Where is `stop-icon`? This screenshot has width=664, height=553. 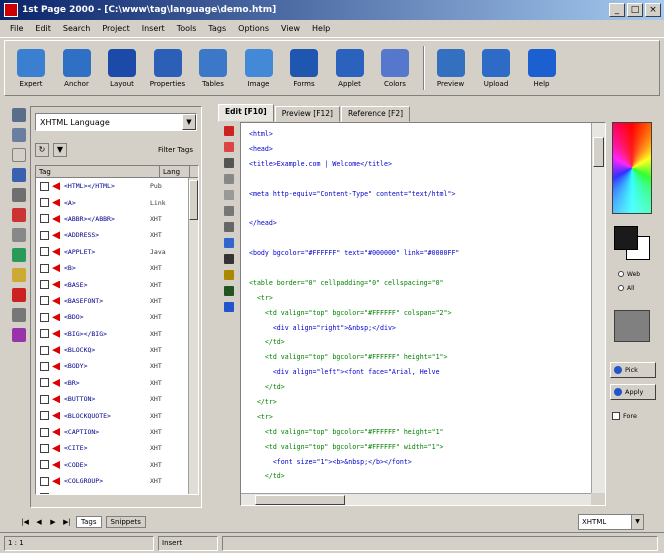 stop-icon is located at coordinates (229, 131).